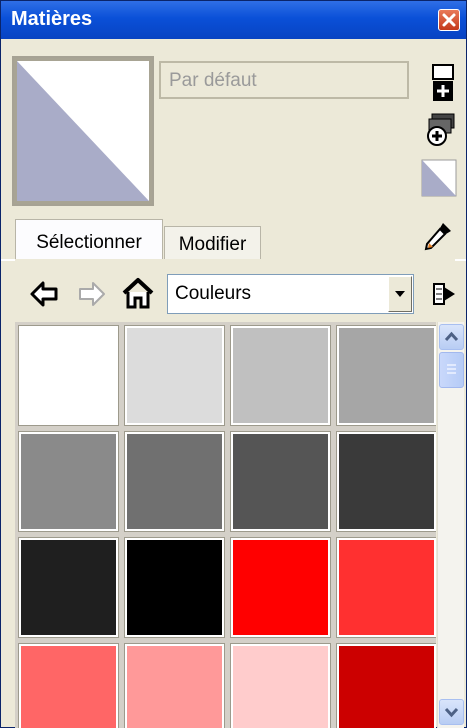 This screenshot has width=467, height=728. What do you see at coordinates (138, 294) in the screenshot?
I see `home-icon` at bounding box center [138, 294].